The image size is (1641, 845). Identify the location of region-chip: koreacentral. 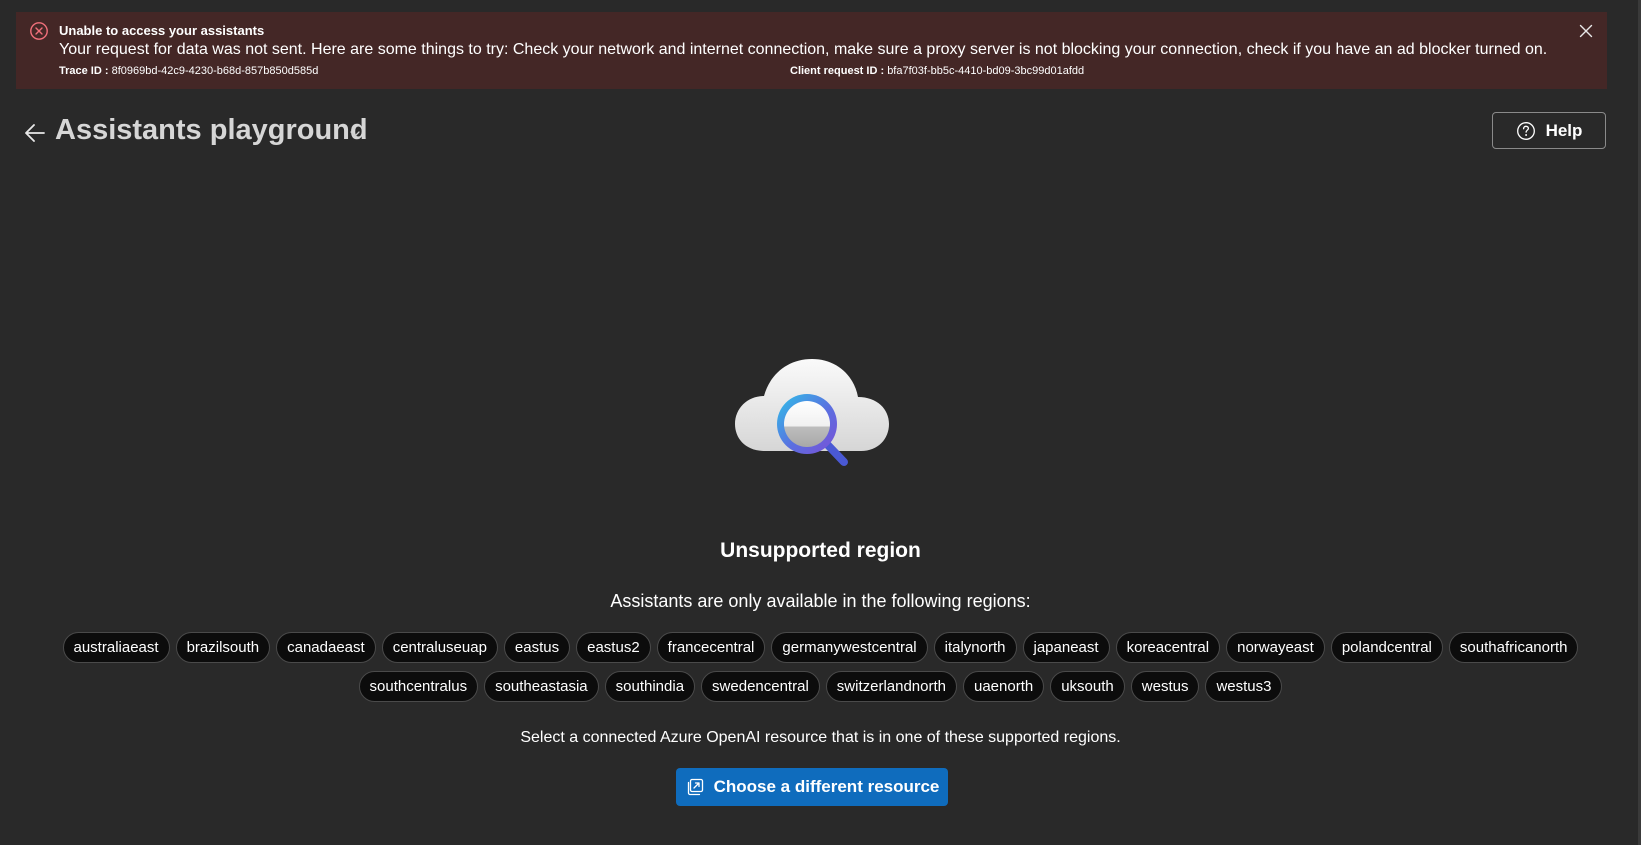
(1168, 647).